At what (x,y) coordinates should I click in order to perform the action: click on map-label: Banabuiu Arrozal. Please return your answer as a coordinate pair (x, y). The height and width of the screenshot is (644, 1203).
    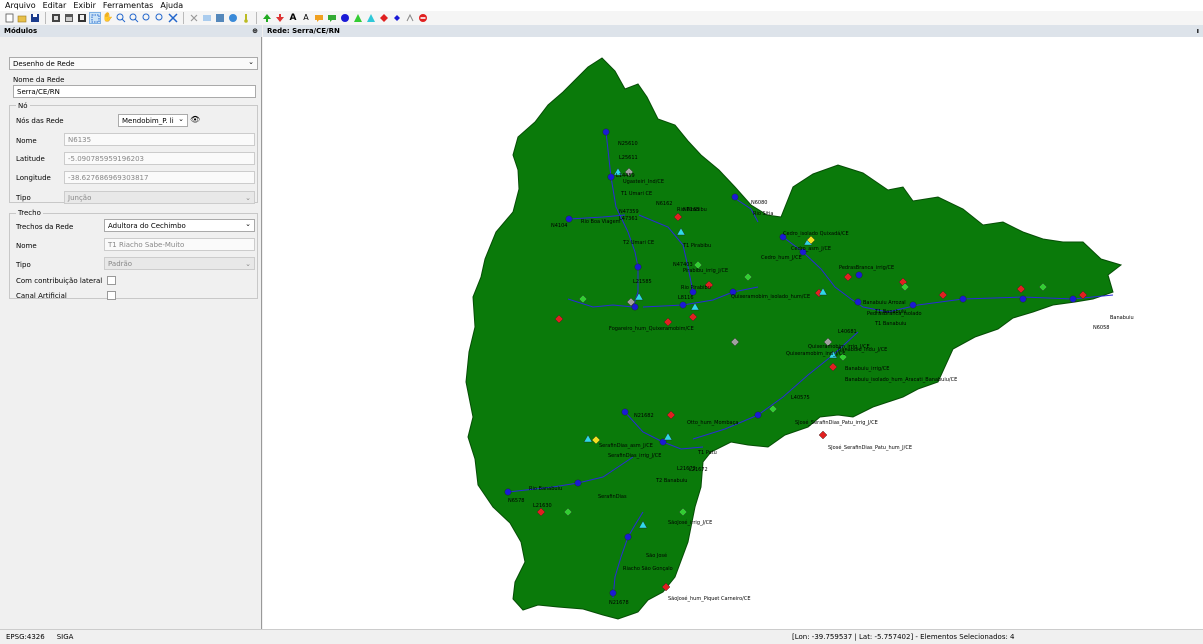
    Looking at the image, I should click on (884, 303).